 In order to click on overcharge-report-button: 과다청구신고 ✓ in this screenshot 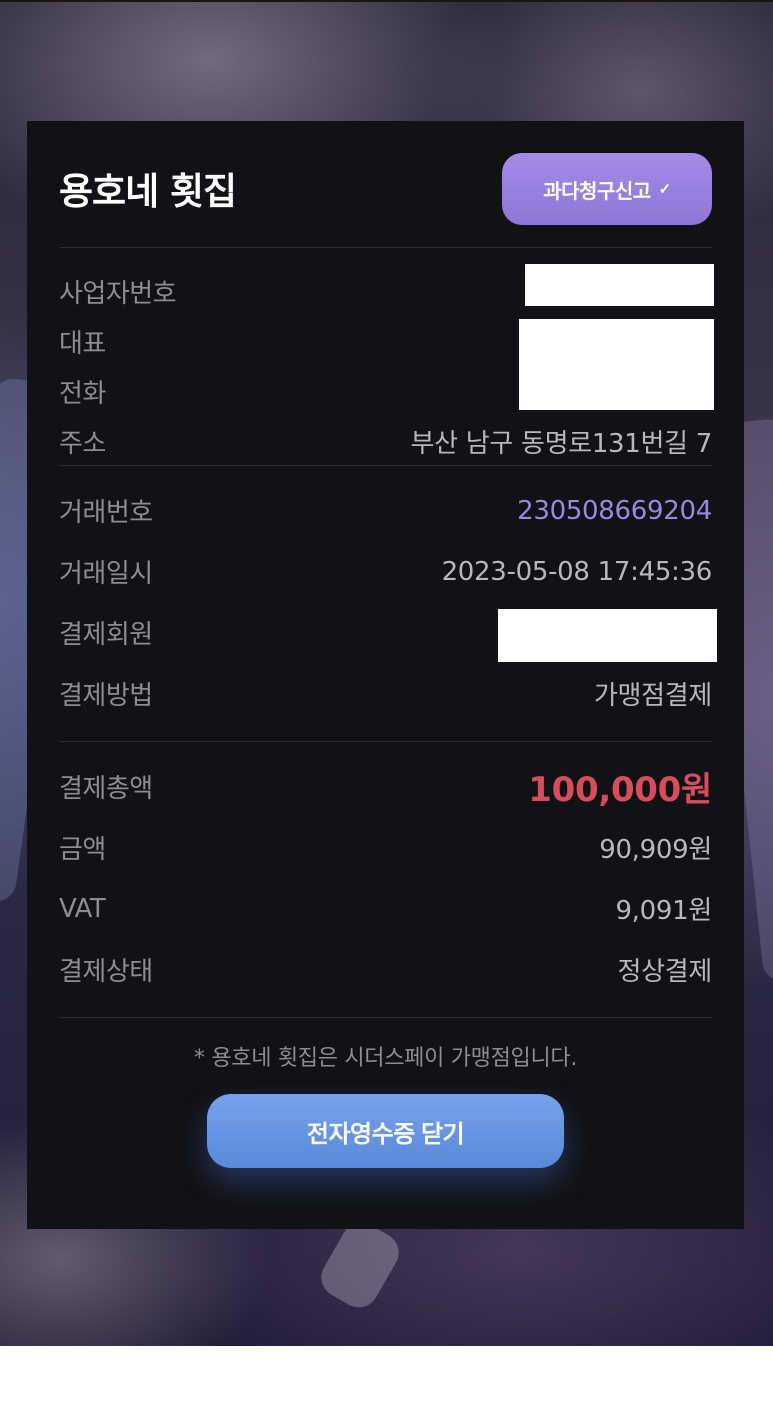, I will do `click(607, 189)`.